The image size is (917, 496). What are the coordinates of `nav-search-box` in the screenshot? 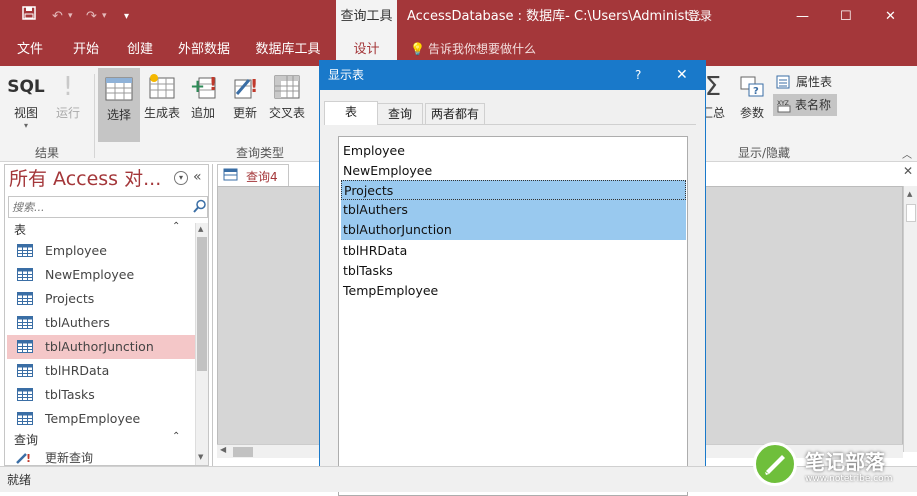 It's located at (108, 207).